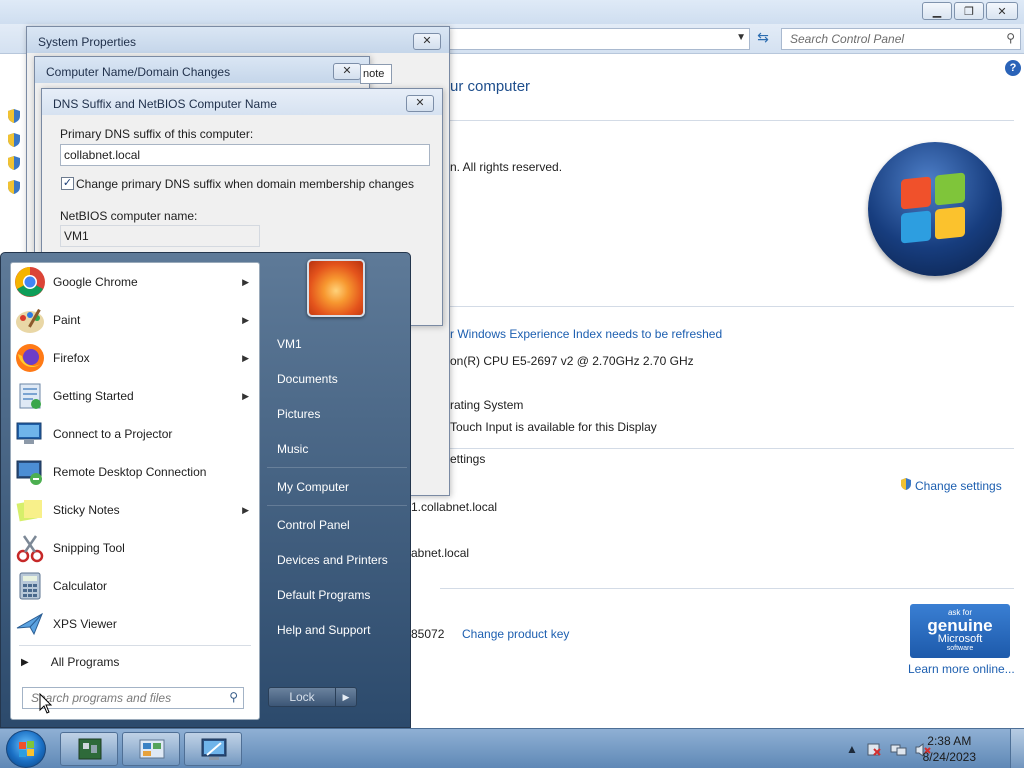  I want to click on program-label: Snipping Tool, so click(89, 548).